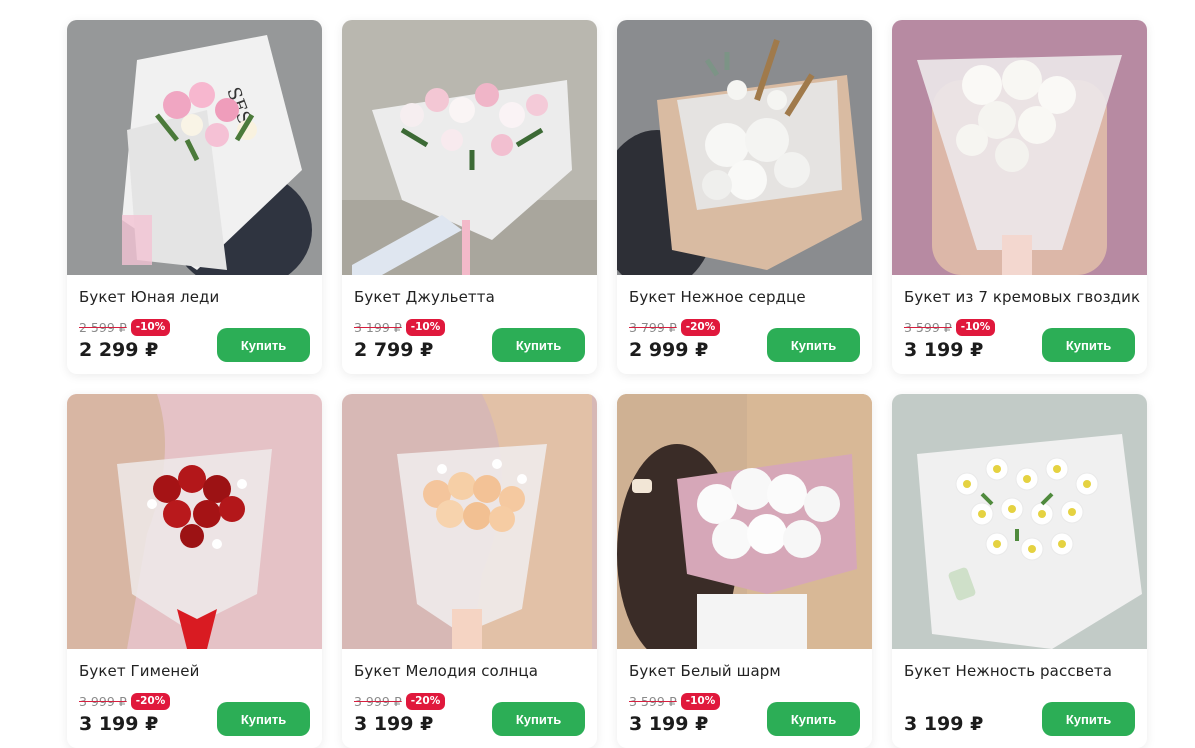  Describe the element at coordinates (424, 297) in the screenshot. I see `product-title: Букет Джульетта` at that location.